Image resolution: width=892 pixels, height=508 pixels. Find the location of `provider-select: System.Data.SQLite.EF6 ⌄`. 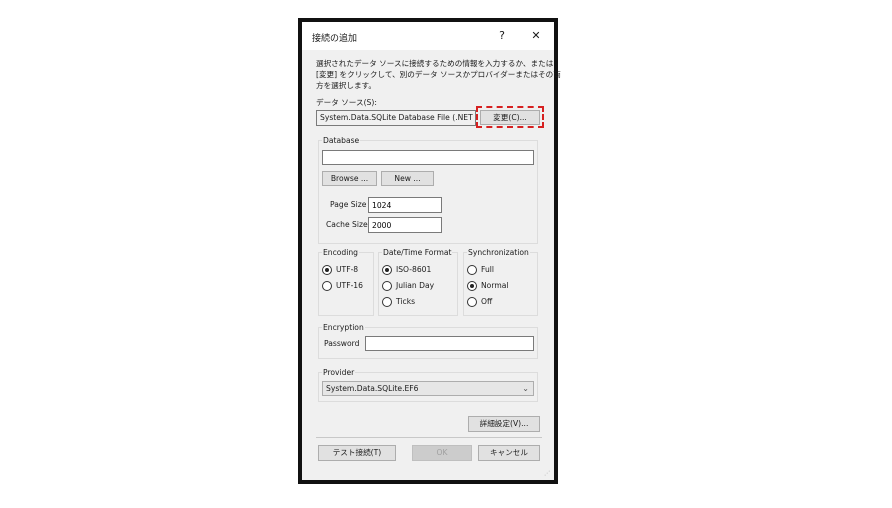

provider-select: System.Data.SQLite.EF6 ⌄ is located at coordinates (428, 388).